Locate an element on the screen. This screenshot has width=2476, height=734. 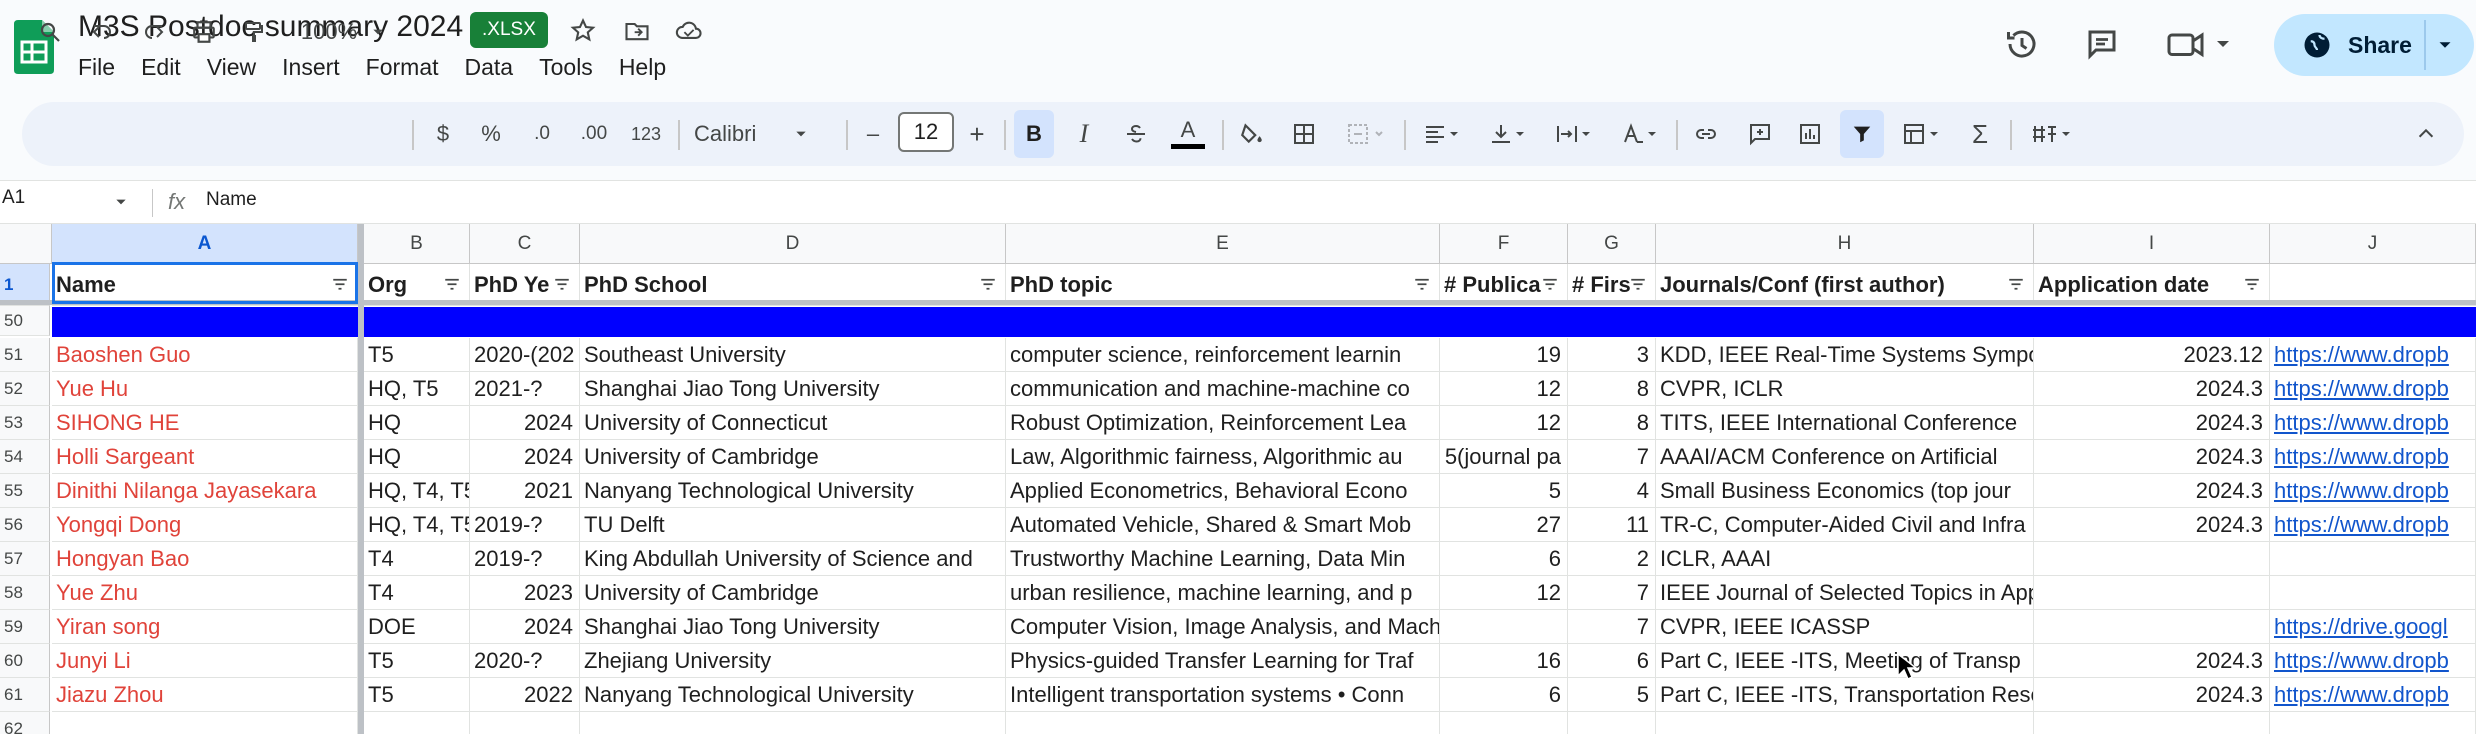
star-icon is located at coordinates (583, 31).